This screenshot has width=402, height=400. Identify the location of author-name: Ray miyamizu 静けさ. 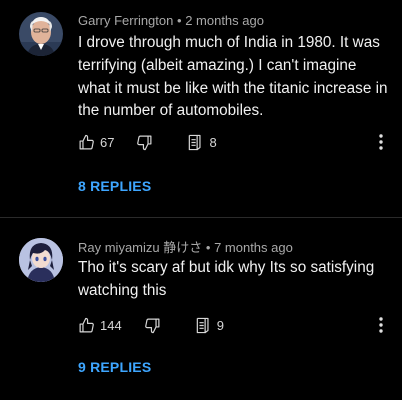
(140, 247).